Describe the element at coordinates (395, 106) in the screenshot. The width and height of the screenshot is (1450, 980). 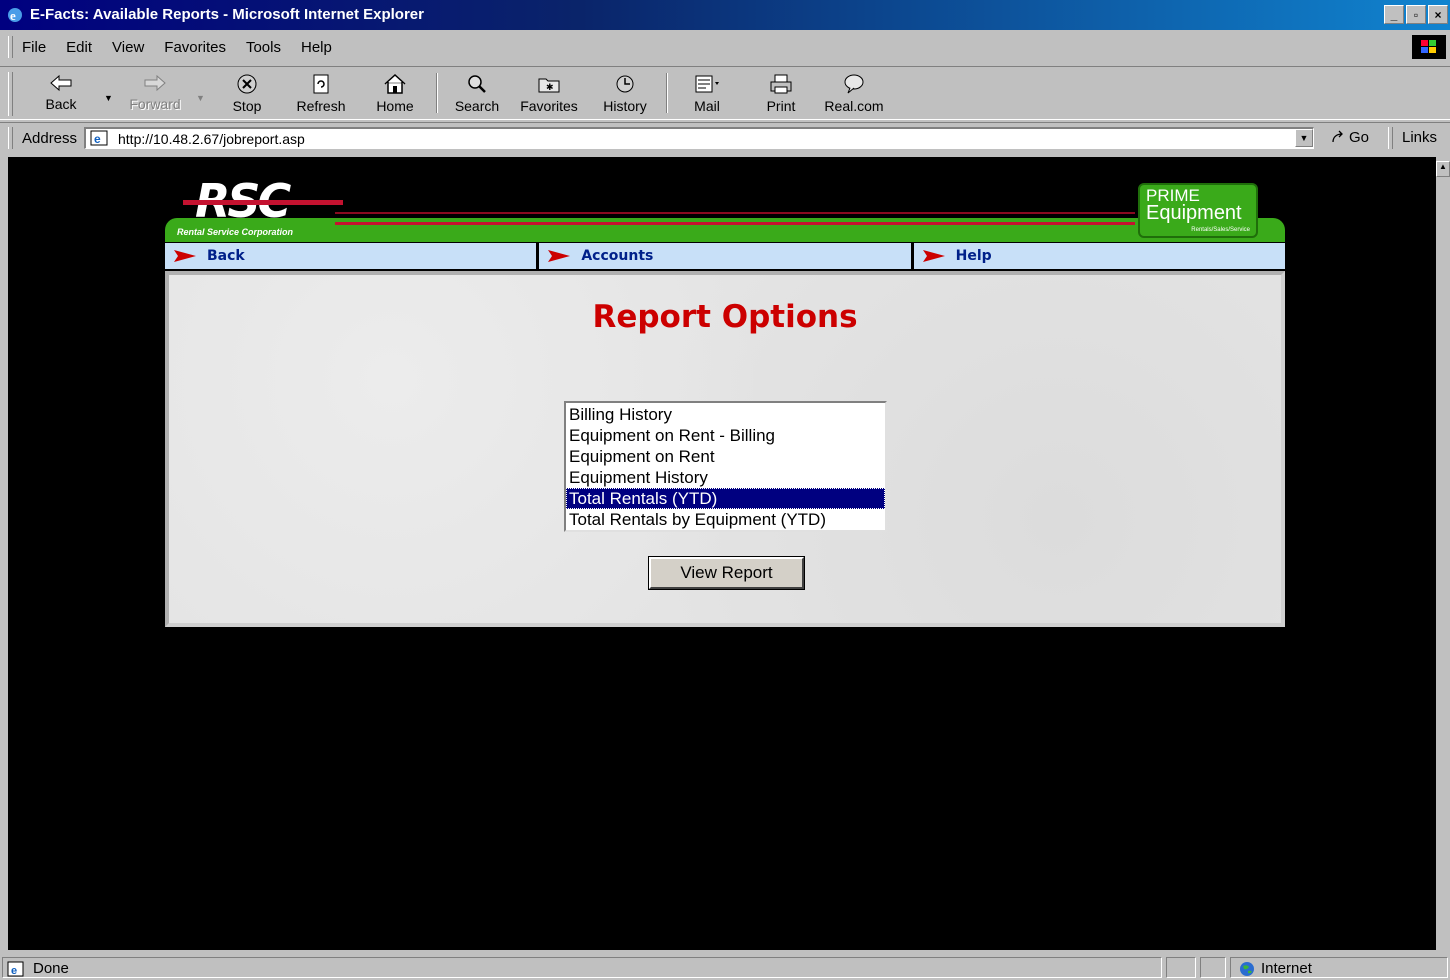
I see `home-label: Home` at that location.